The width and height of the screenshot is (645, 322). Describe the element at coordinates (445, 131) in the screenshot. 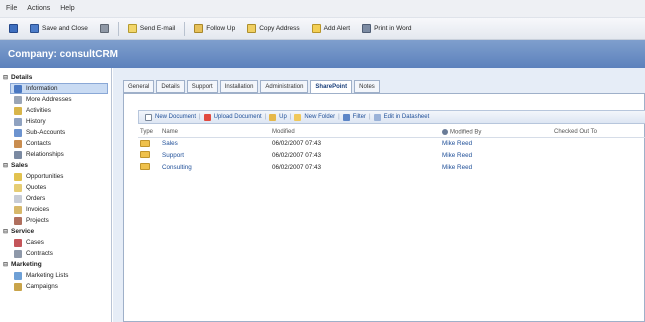

I see `person-icon` at that location.